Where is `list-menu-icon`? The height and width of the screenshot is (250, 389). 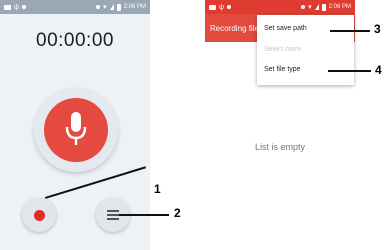
list-menu-icon is located at coordinates (113, 211).